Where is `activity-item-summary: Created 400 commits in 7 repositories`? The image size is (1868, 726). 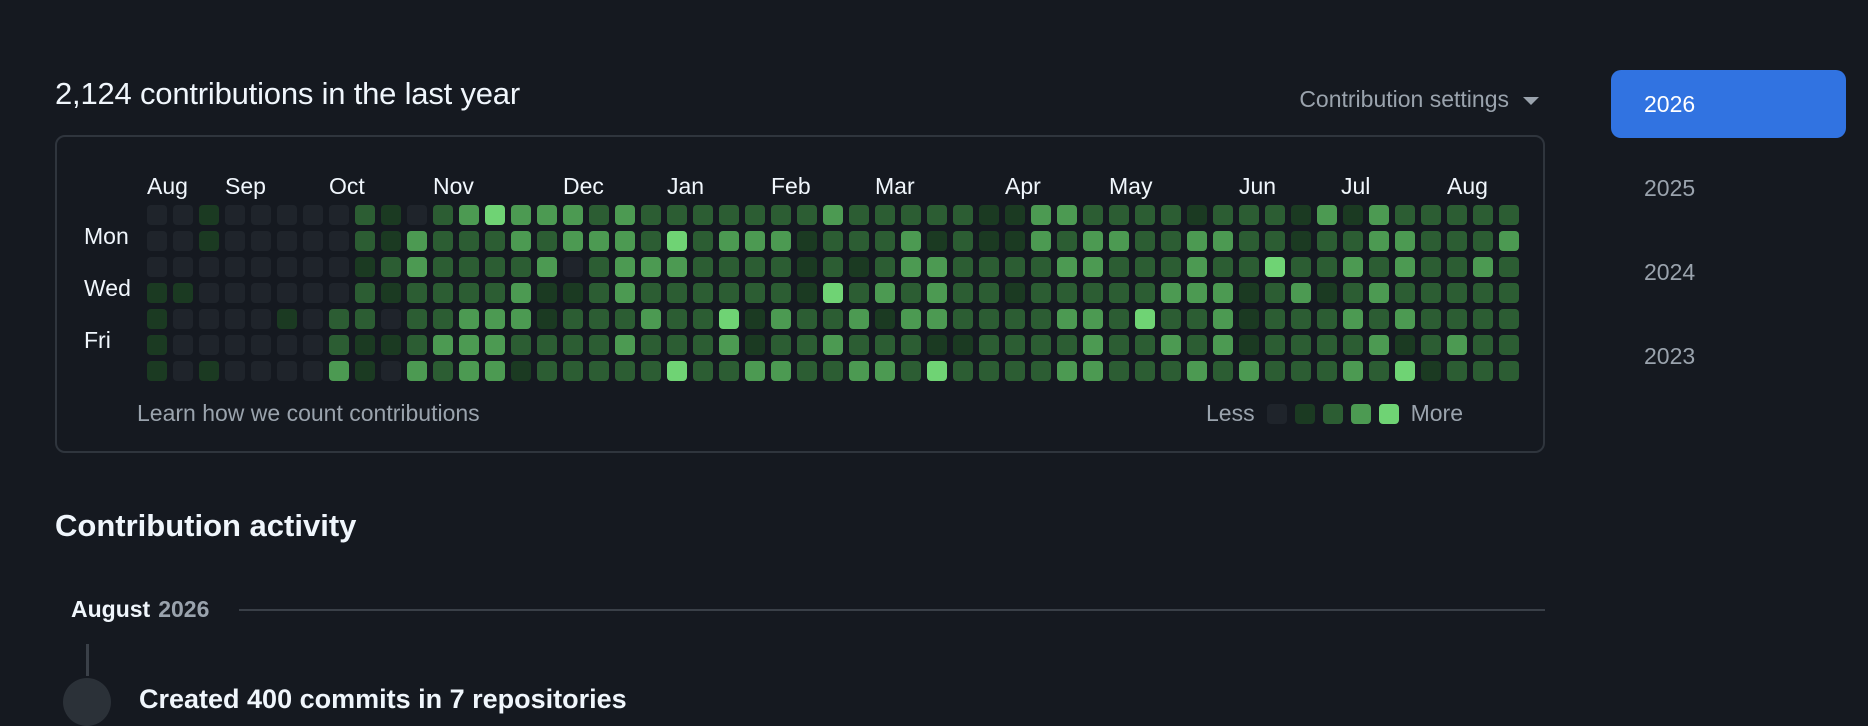
activity-item-summary: Created 400 commits in 7 repositories is located at coordinates (383, 699).